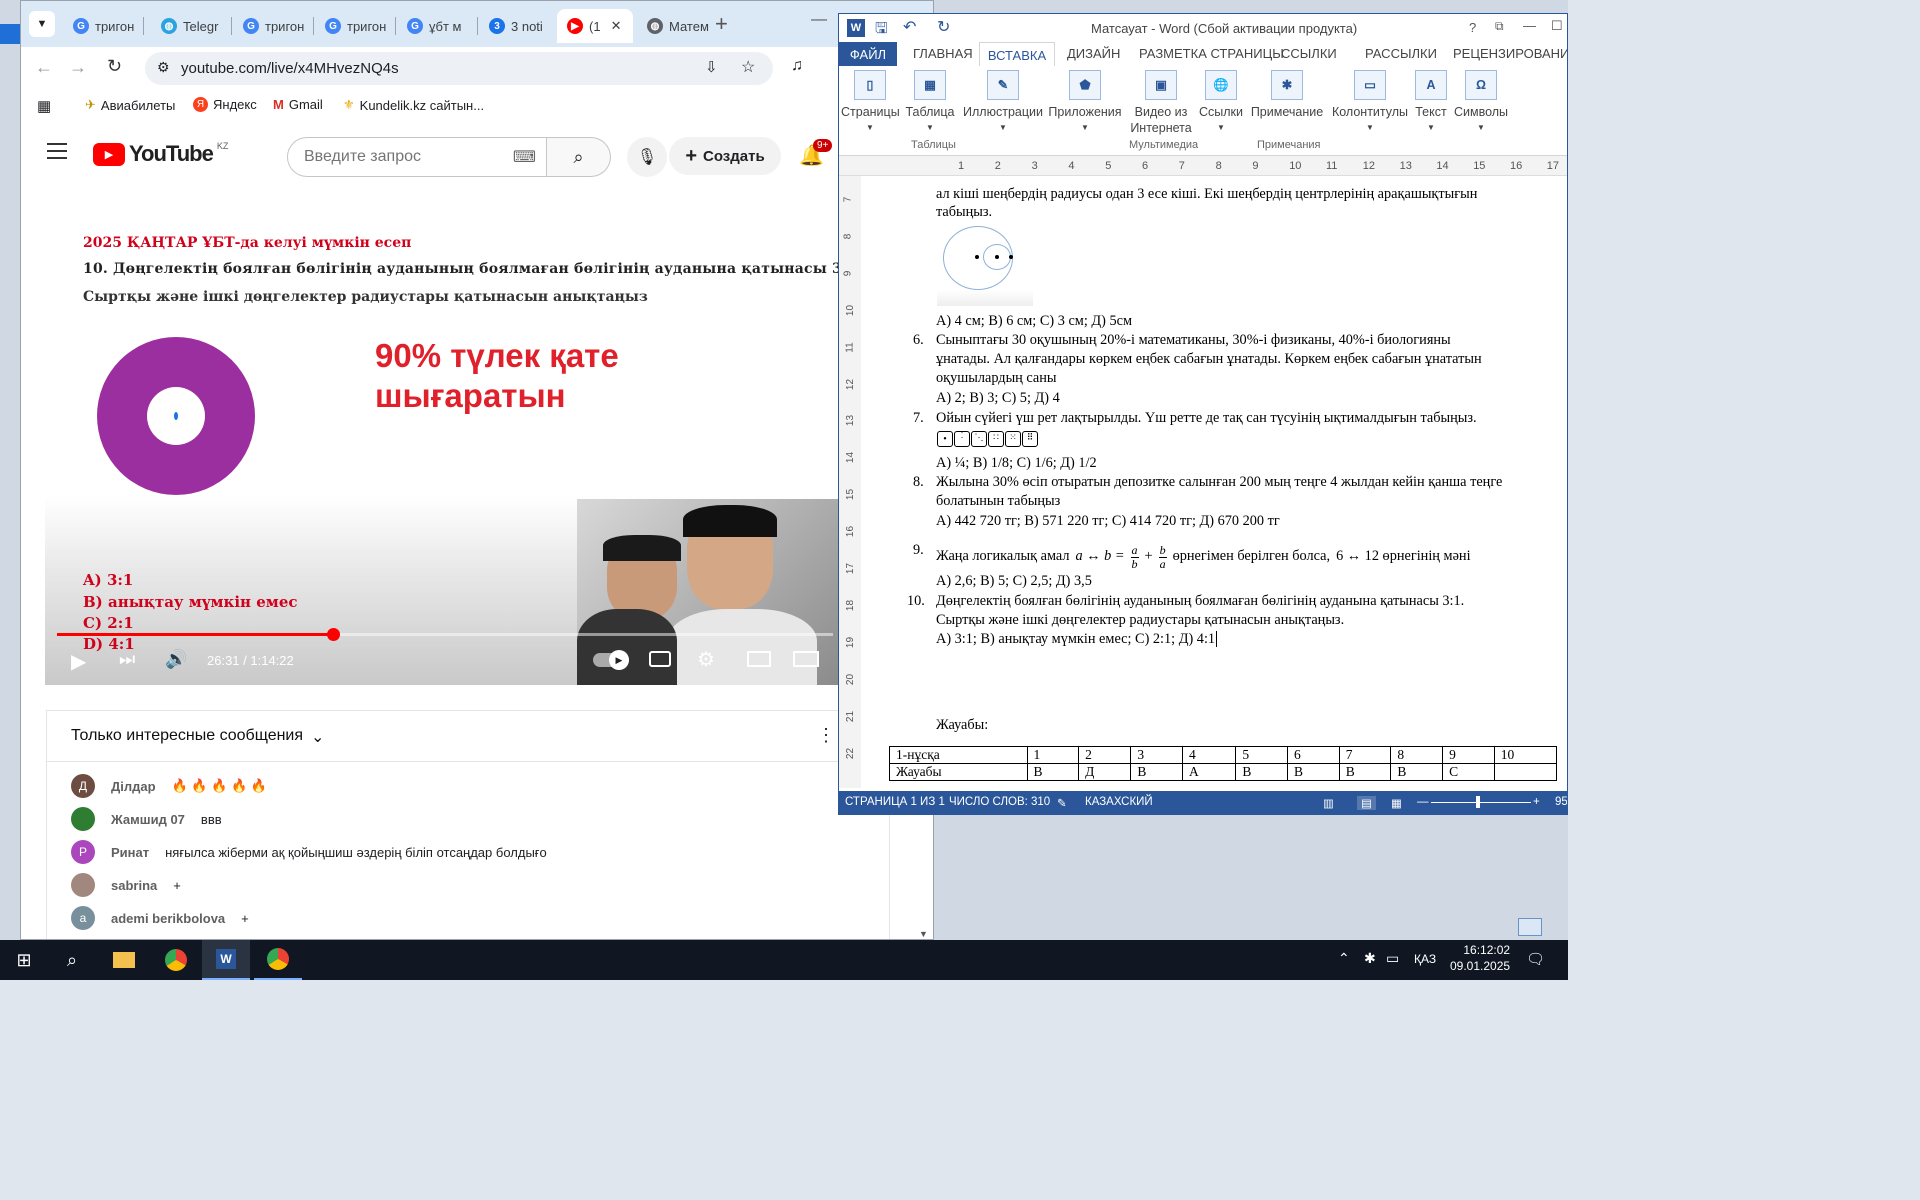 The height and width of the screenshot is (1200, 1920). What do you see at coordinates (1481, 802) in the screenshot?
I see `zoom-slider` at bounding box center [1481, 802].